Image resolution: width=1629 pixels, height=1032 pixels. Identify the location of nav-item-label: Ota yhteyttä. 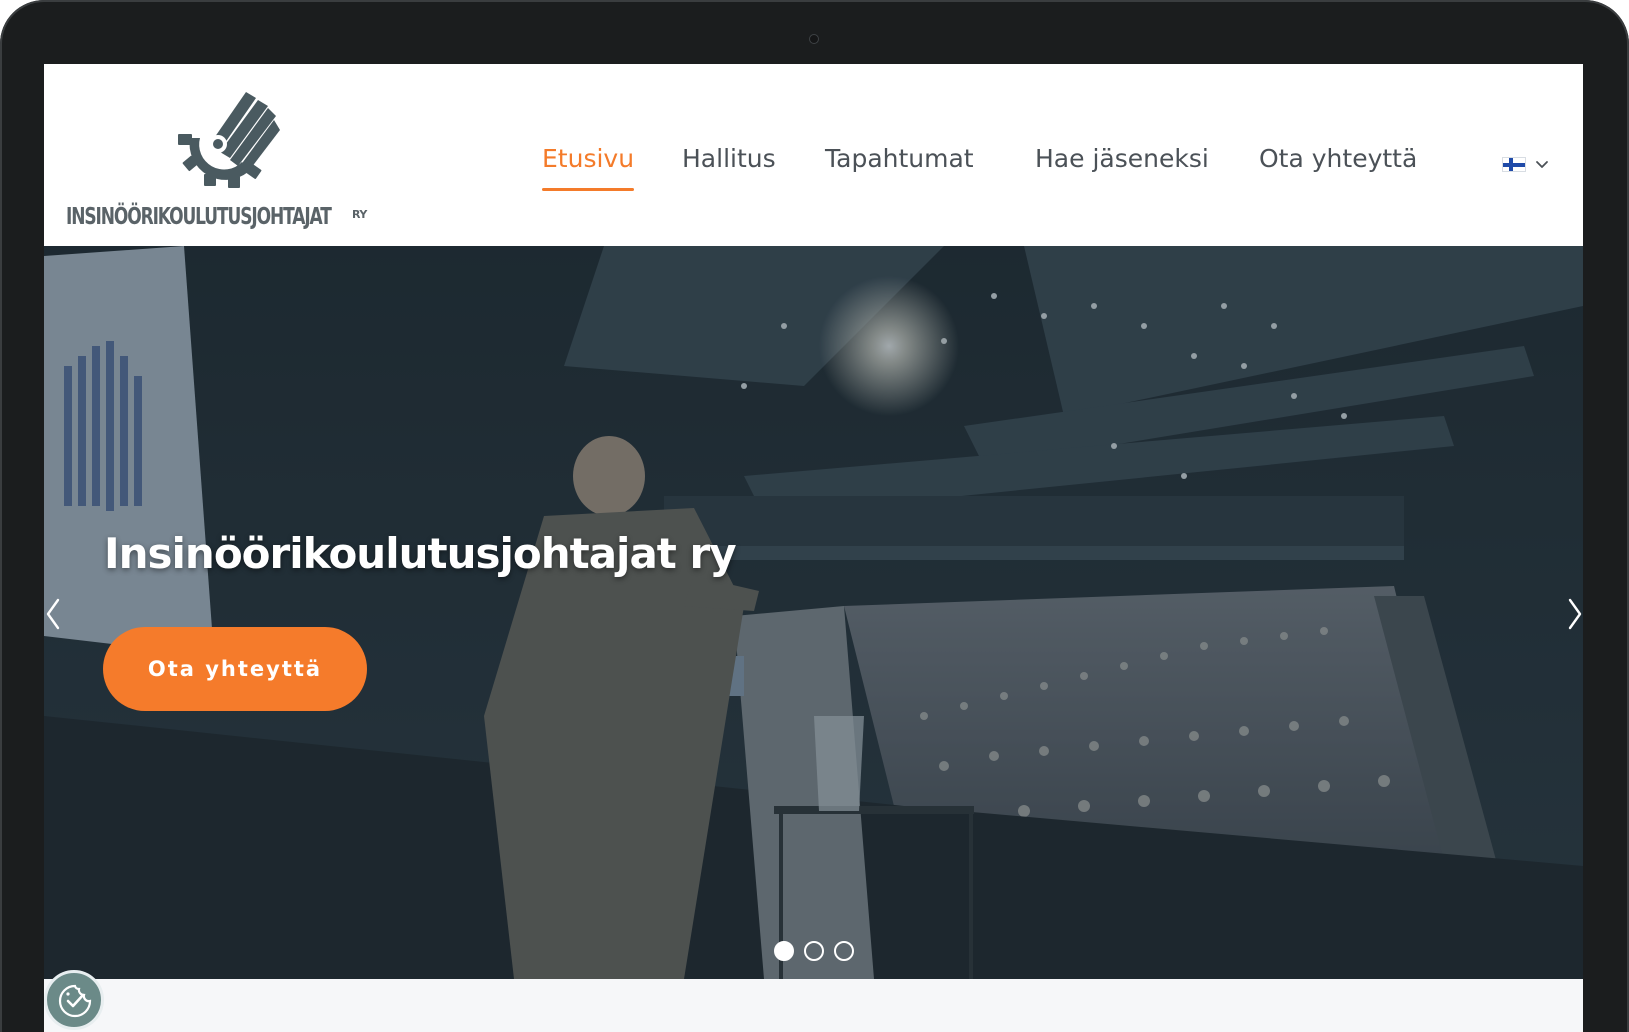
(1338, 158).